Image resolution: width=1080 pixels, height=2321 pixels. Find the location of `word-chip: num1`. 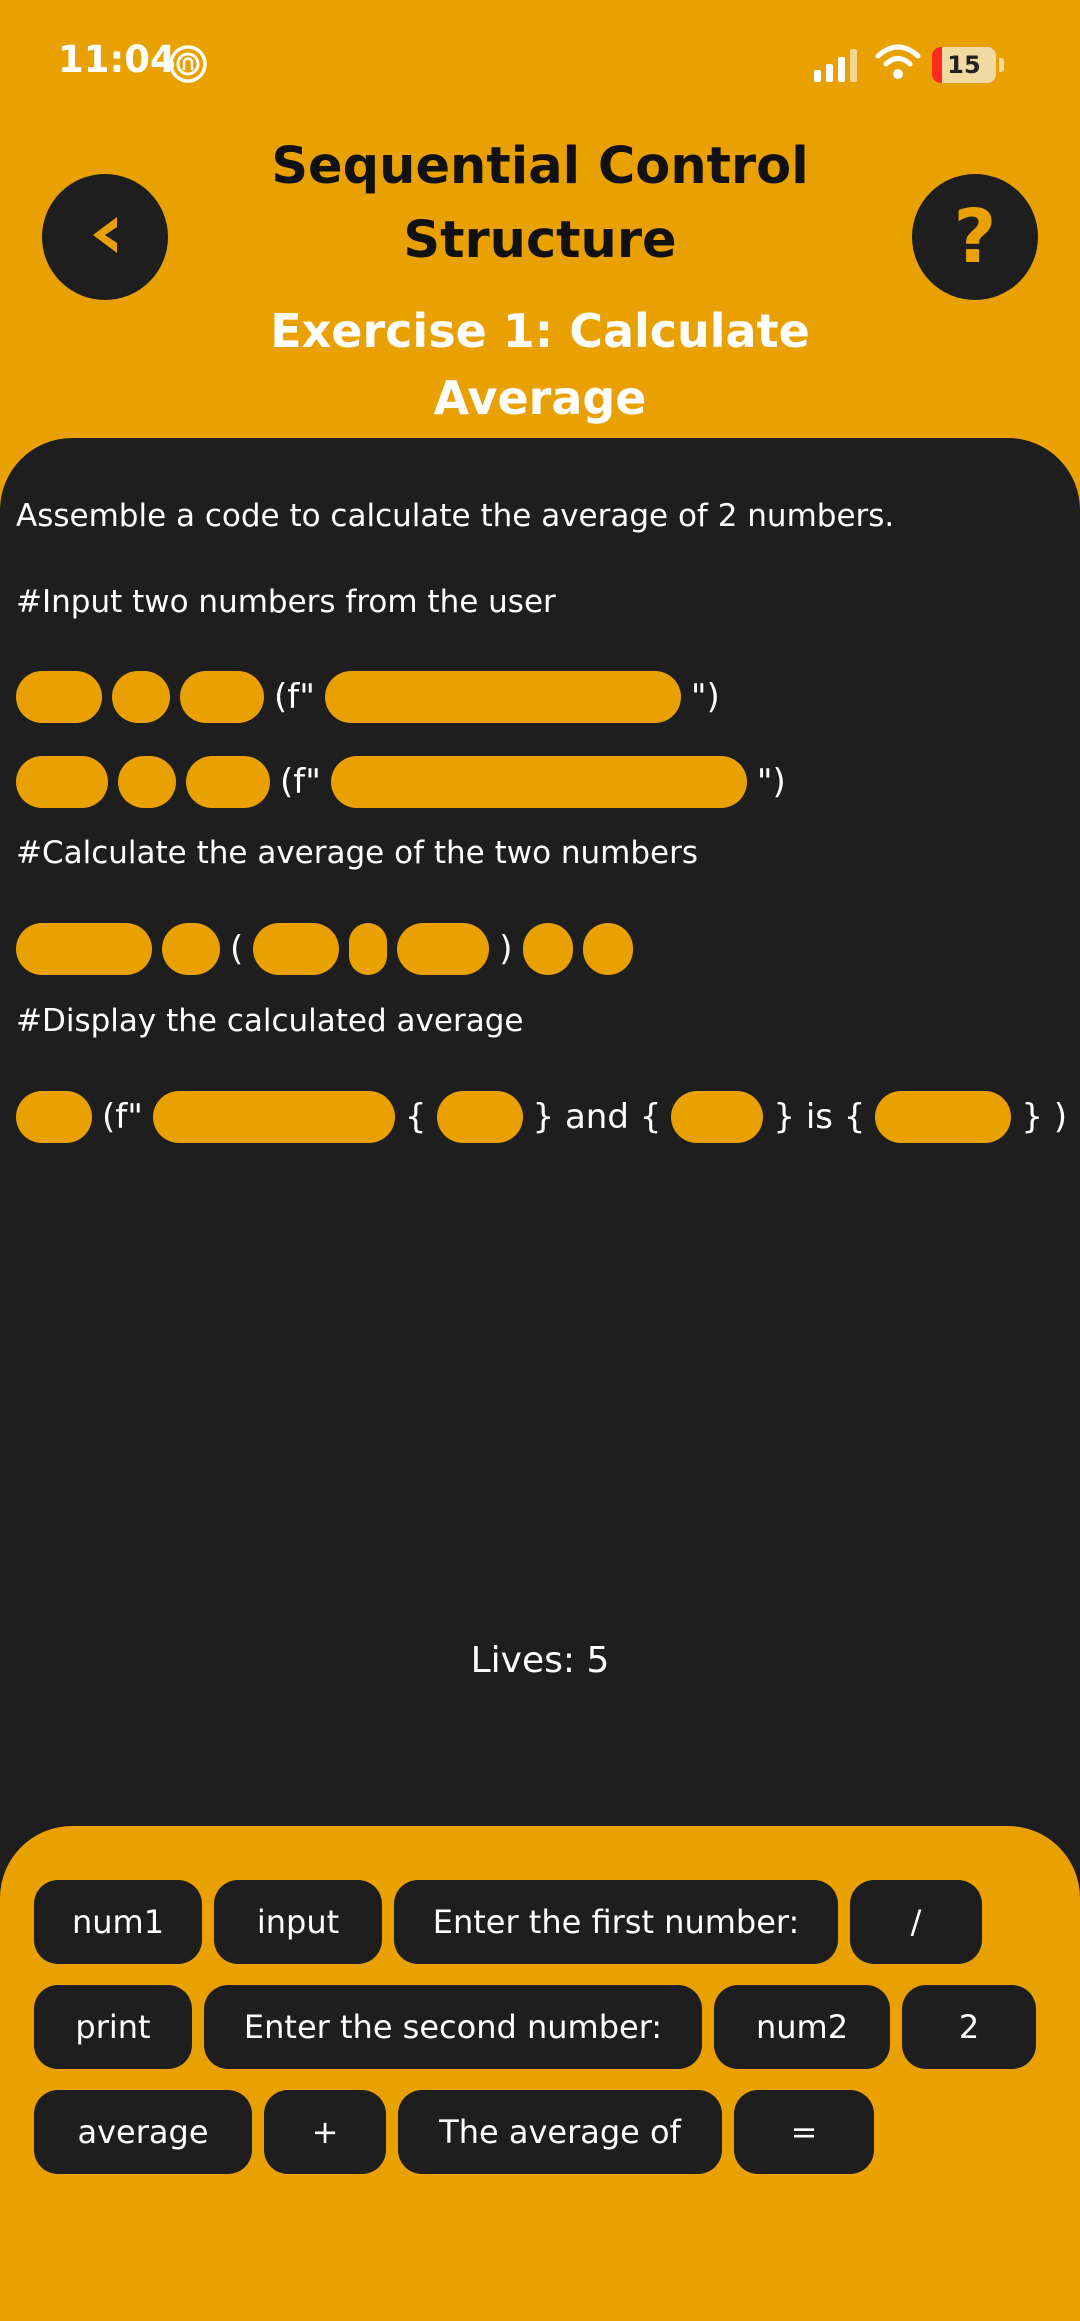

word-chip: num1 is located at coordinates (118, 1922).